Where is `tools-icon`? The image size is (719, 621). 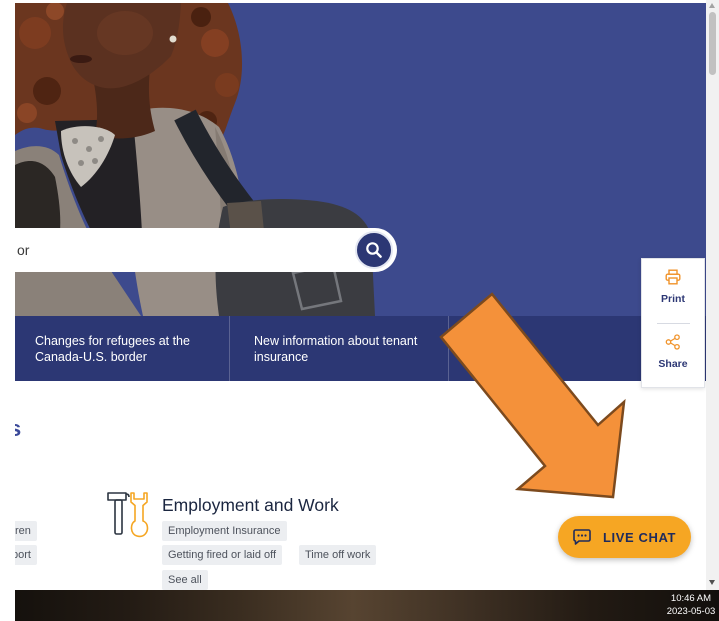 tools-icon is located at coordinates (128, 515).